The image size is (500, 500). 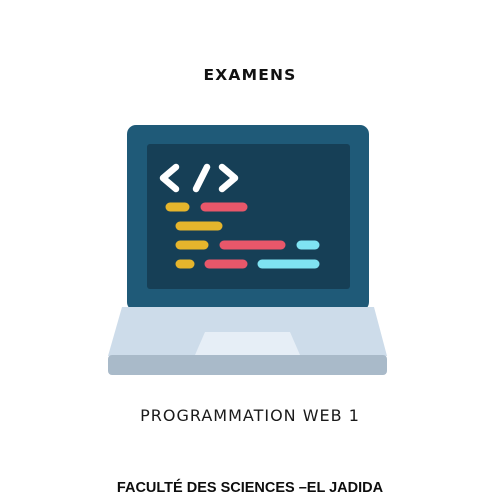 What do you see at coordinates (250, 488) in the screenshot?
I see `institution-name: FACULTÉ DES SCIENCES –EL JADIDA` at bounding box center [250, 488].